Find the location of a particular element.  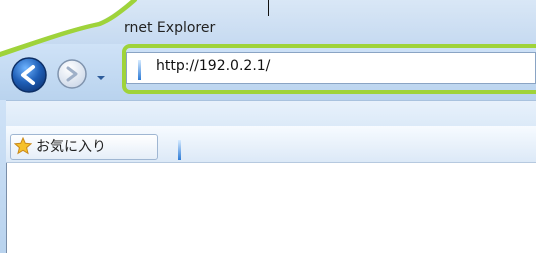

command-bar is located at coordinates (268, 113).